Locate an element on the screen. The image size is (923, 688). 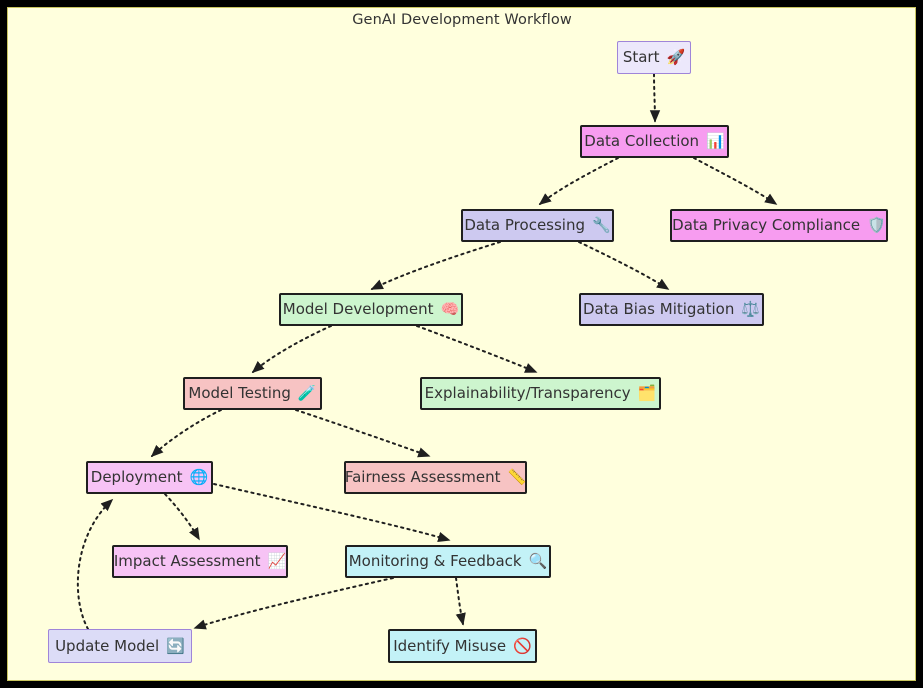
edge-start-to-data-collection is located at coordinates (655, 98).